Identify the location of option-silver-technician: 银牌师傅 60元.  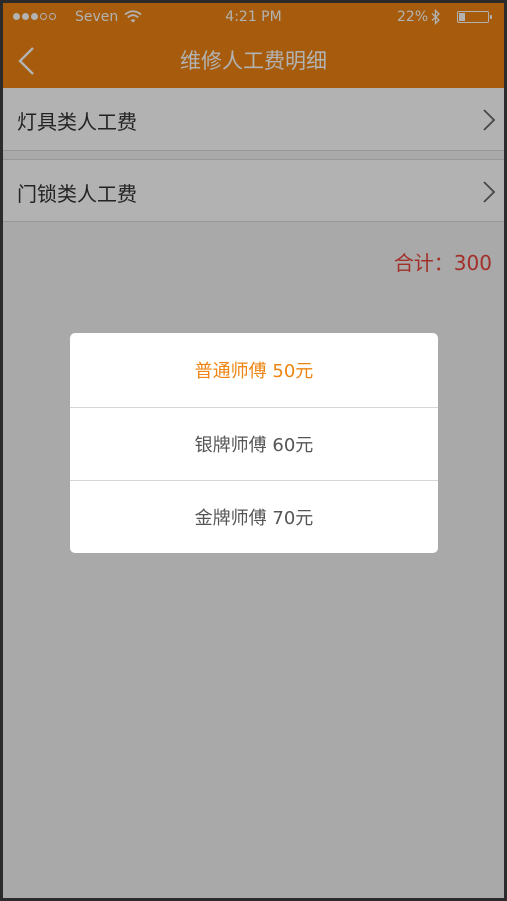
(254, 444).